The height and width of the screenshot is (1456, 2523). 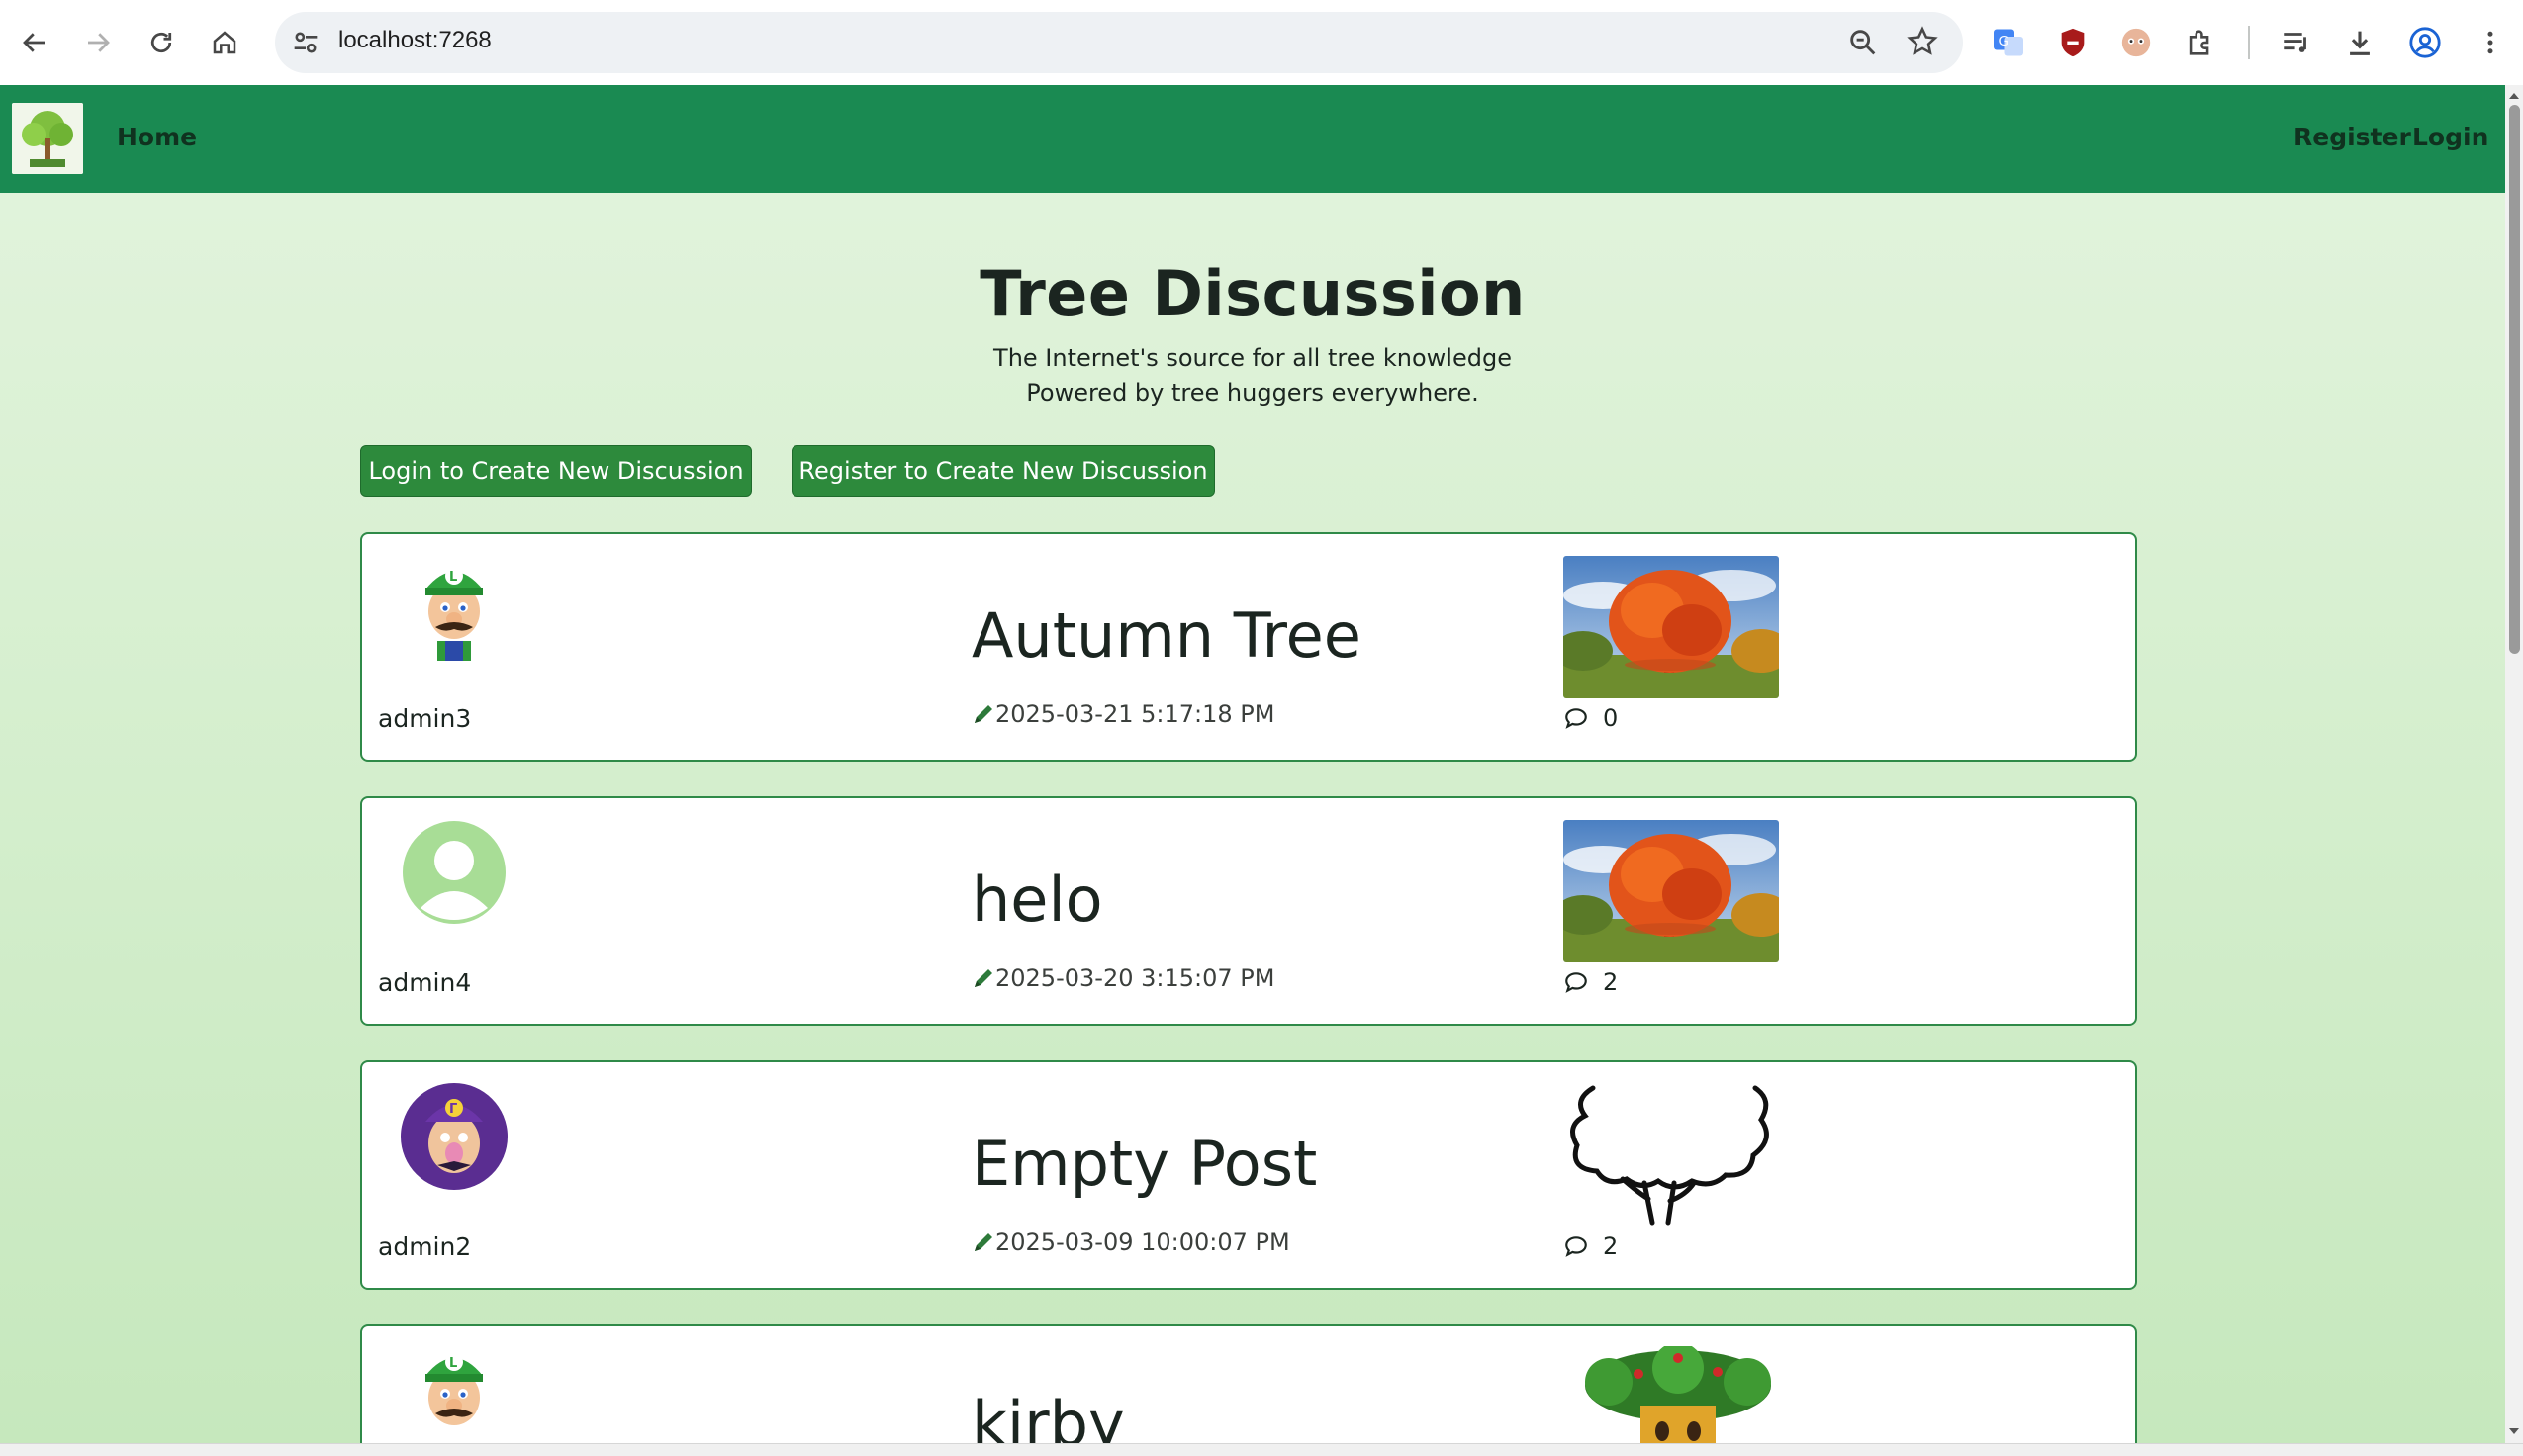 I want to click on page-scrollbar, so click(x=2514, y=764).